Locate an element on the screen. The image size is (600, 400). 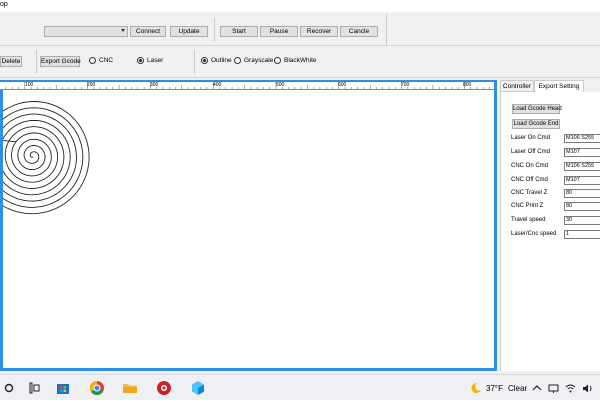
field-label: Laser/Cnc speed is located at coordinates (534, 234).